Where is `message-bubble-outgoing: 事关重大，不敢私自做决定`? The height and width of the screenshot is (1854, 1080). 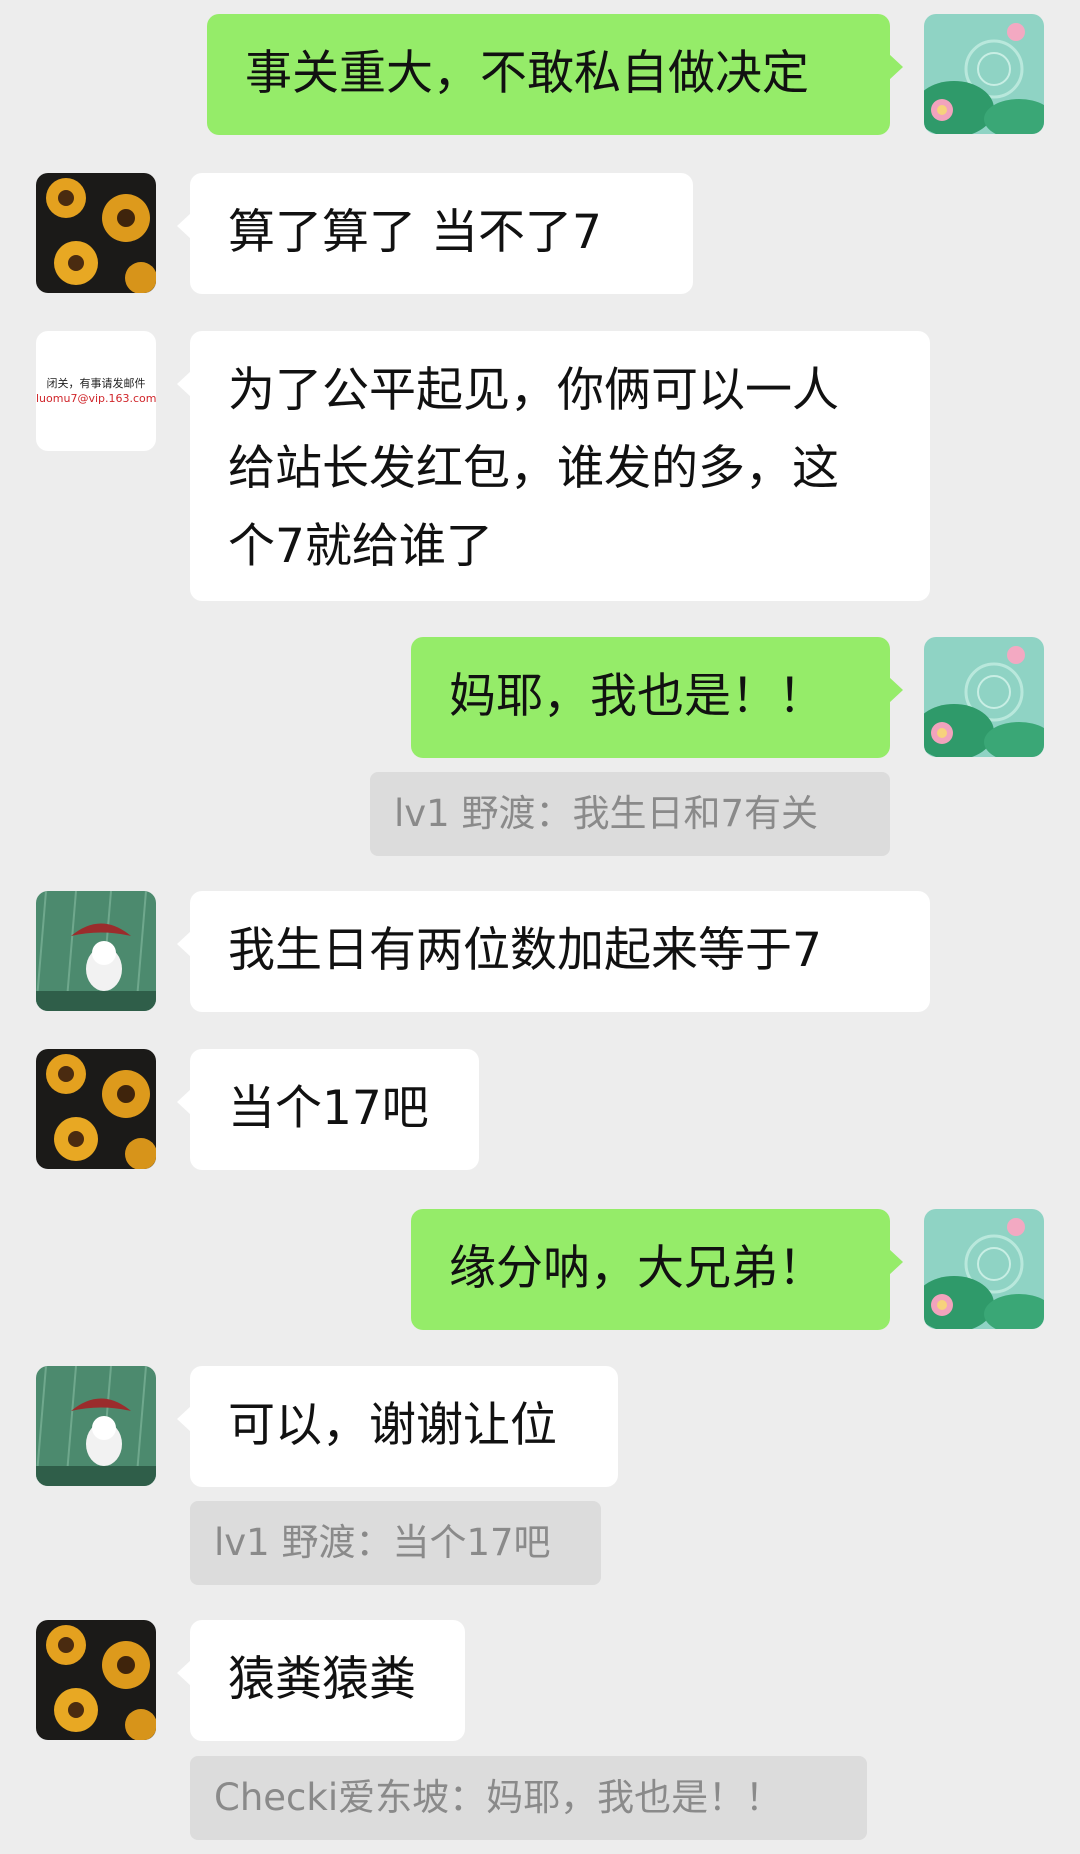 message-bubble-outgoing: 事关重大，不敢私自做决定 is located at coordinates (555, 74).